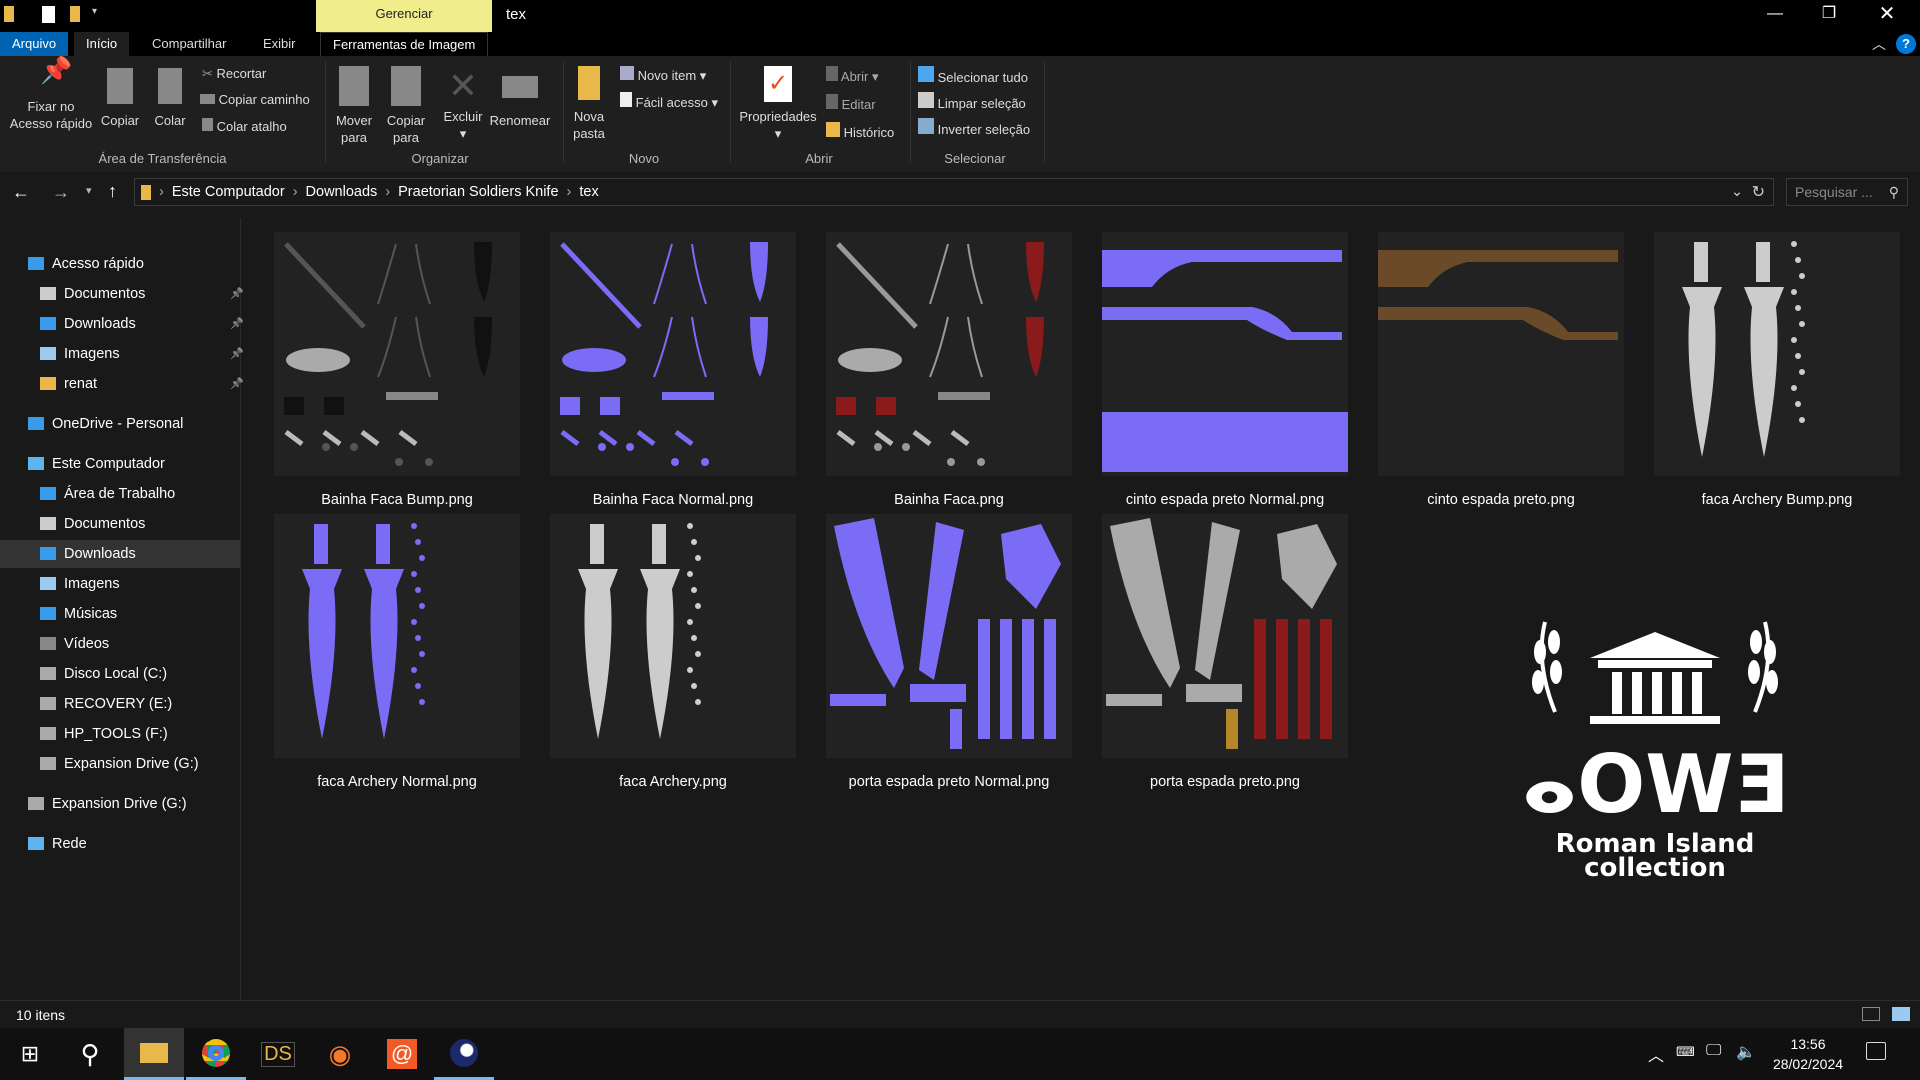  Describe the element at coordinates (673, 500) in the screenshot. I see `file-name: Bainha Faca Normal.png` at that location.